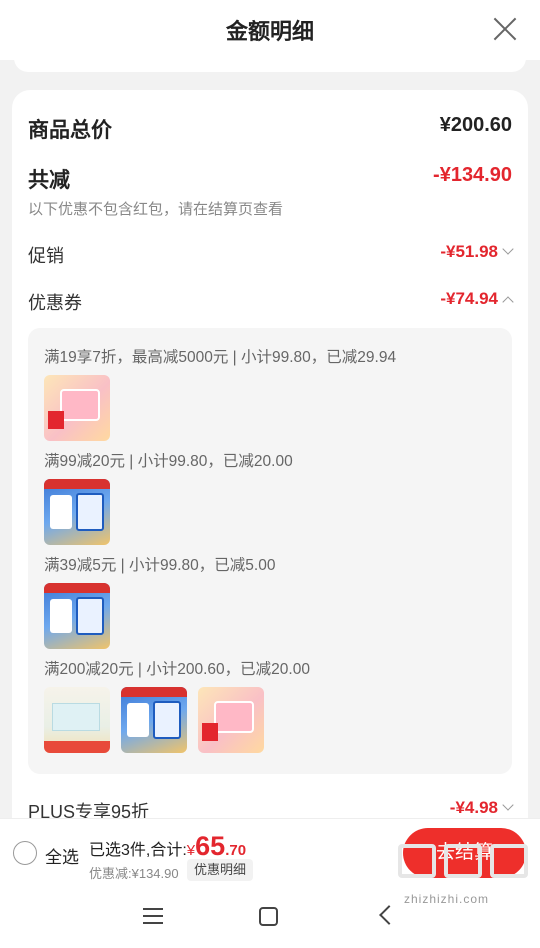  What do you see at coordinates (134, 873) in the screenshot?
I see `discount-total-text: 优惠减:¥134.90` at bounding box center [134, 873].